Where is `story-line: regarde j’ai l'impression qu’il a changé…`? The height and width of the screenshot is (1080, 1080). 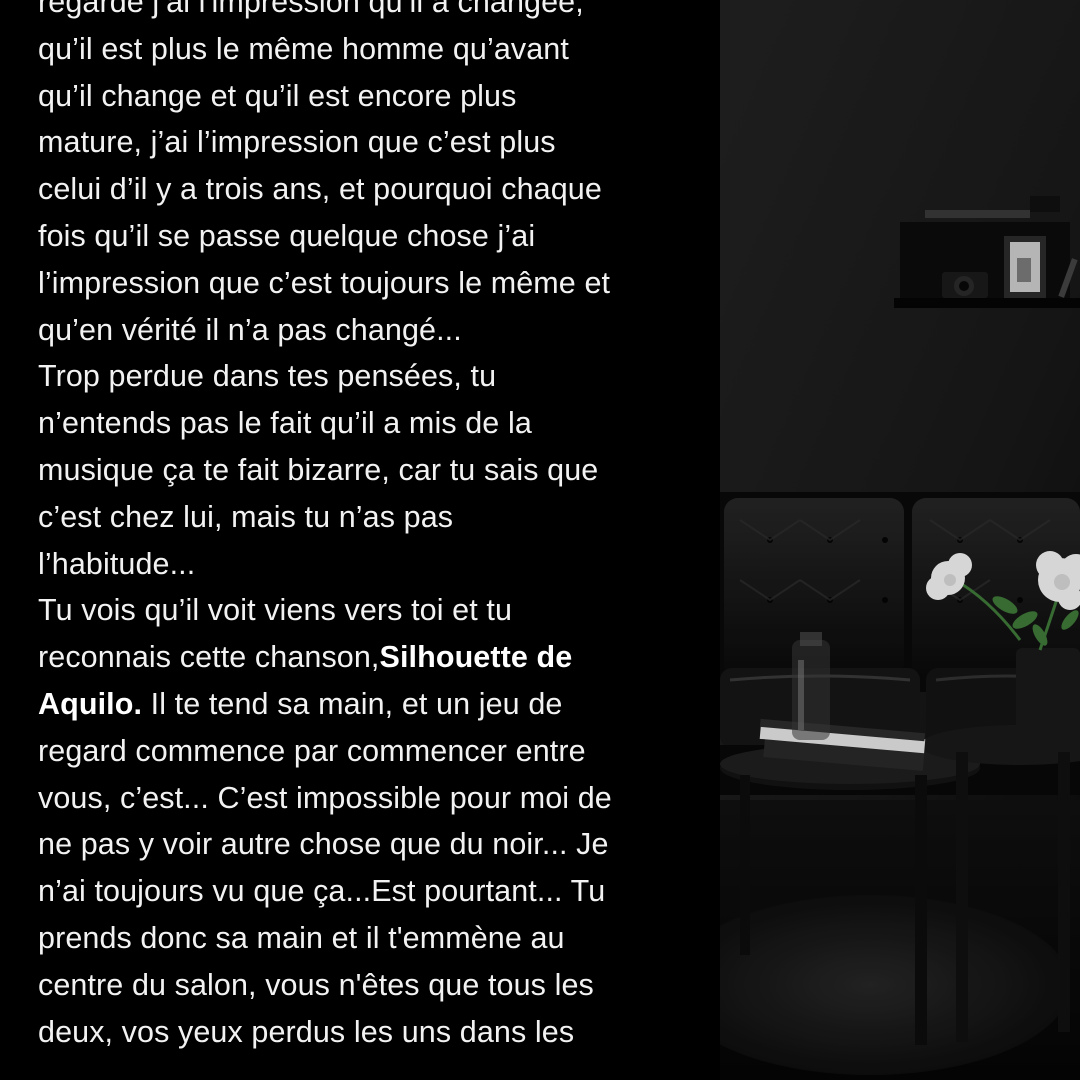
story-line: regarde j’ai l'impression qu’il a changé… is located at coordinates (311, 9).